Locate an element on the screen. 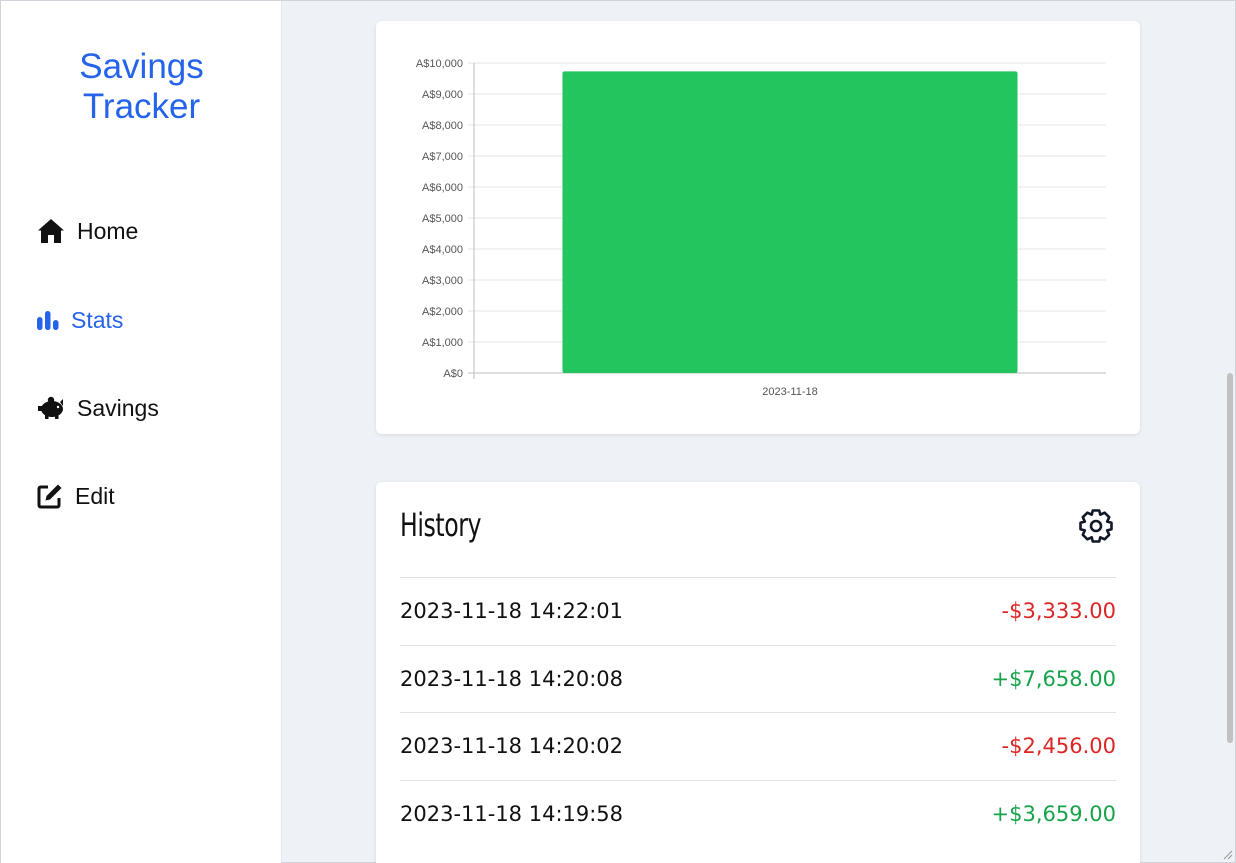 This screenshot has width=1236, height=863. sidebar-item-stats: Stats is located at coordinates (80, 320).